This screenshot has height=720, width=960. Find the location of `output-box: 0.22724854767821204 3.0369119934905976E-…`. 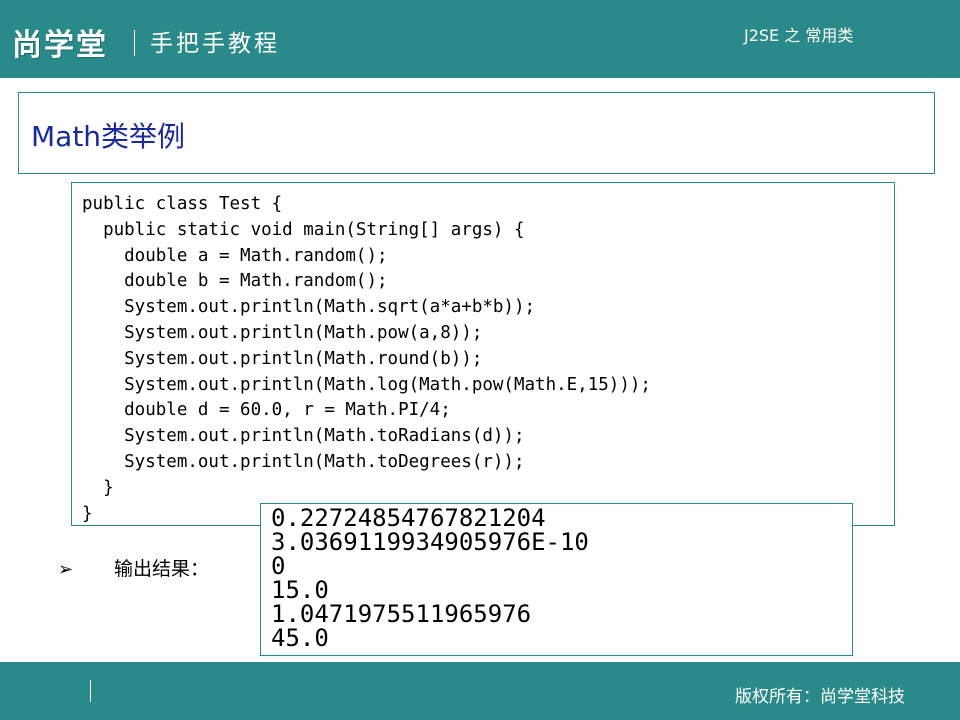

output-box: 0.22724854767821204 3.0369119934905976E-… is located at coordinates (556, 579).